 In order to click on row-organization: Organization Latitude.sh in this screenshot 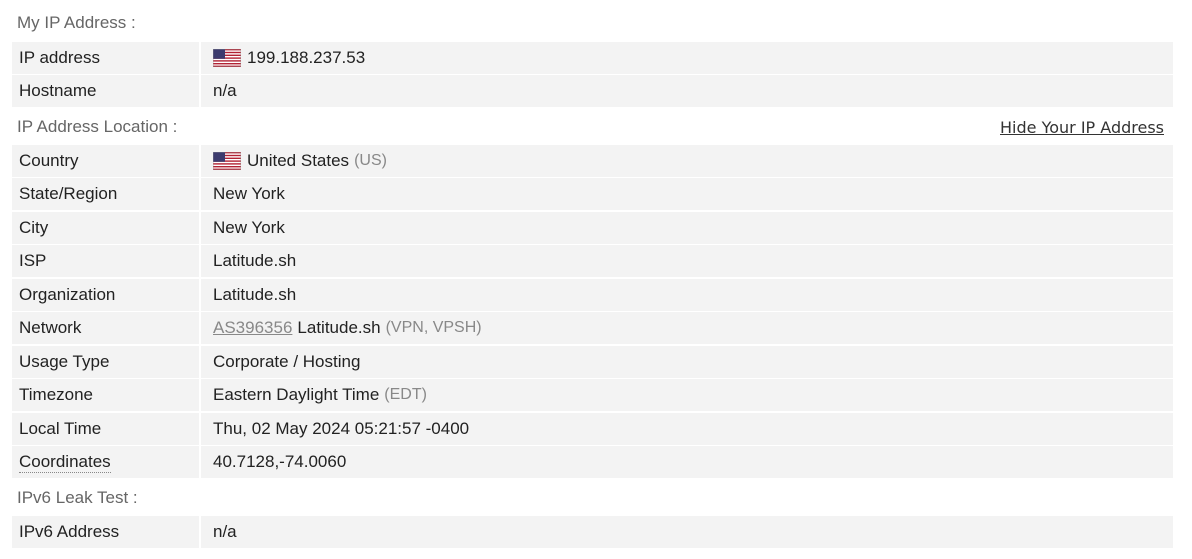, I will do `click(592, 295)`.